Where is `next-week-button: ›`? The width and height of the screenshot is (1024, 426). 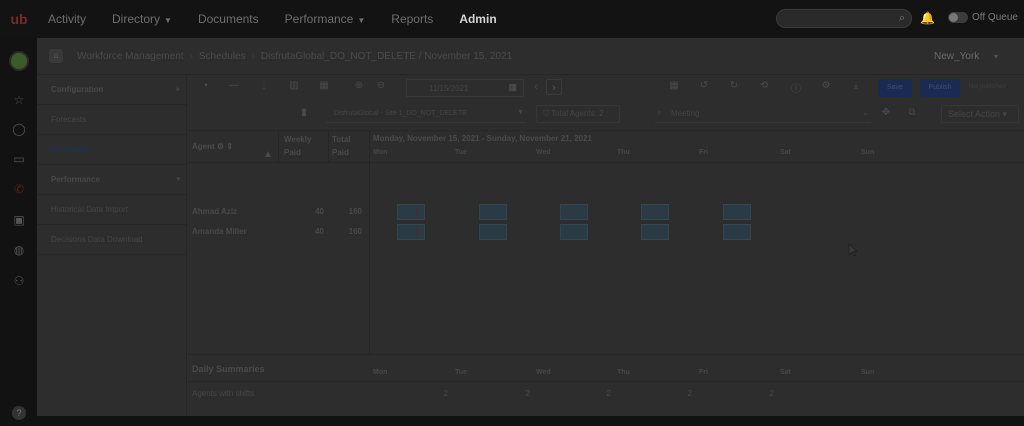
next-week-button: › is located at coordinates (554, 87).